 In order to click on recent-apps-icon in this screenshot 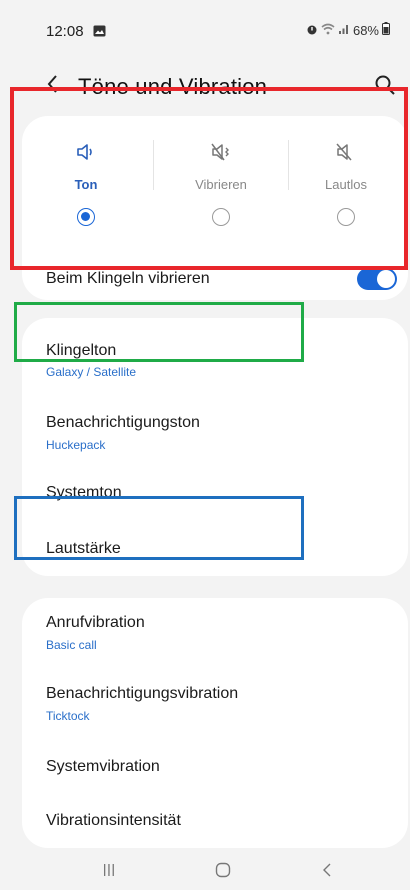, I will do `click(109, 872)`.